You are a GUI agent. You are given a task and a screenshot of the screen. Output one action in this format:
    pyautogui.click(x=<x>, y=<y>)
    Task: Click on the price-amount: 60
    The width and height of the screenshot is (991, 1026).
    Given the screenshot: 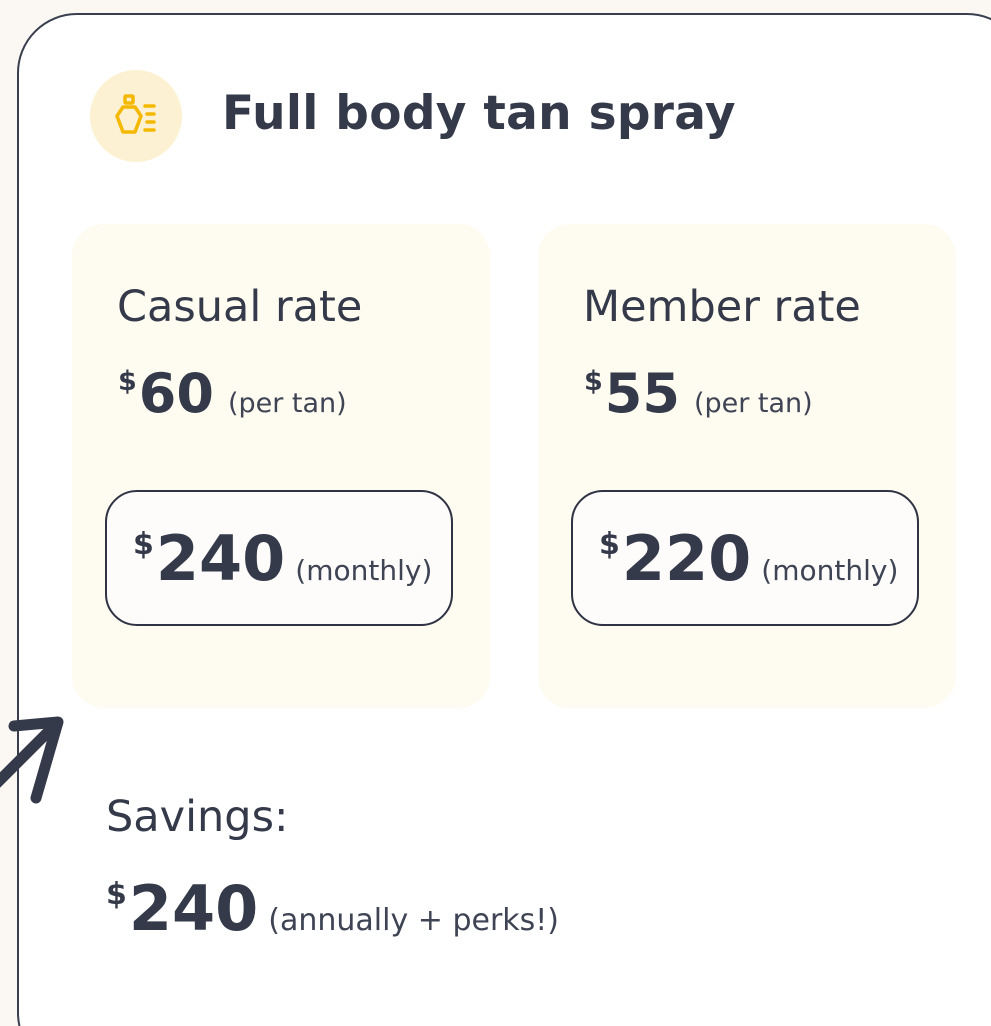 What is the action you would take?
    pyautogui.click(x=176, y=393)
    